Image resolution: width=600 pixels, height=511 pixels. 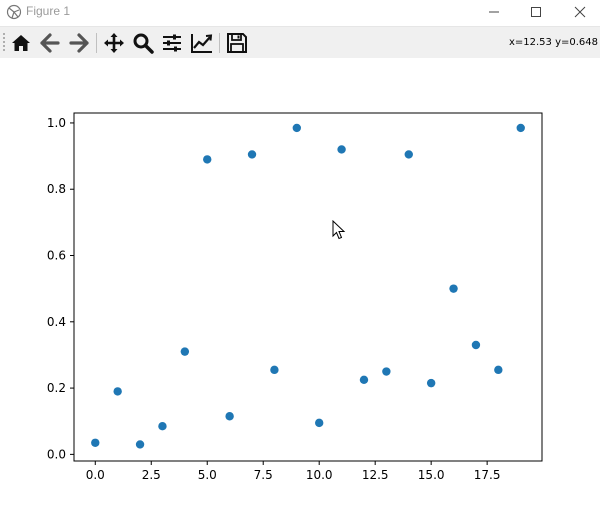 I want to click on minimize-icon, so click(x=494, y=12).